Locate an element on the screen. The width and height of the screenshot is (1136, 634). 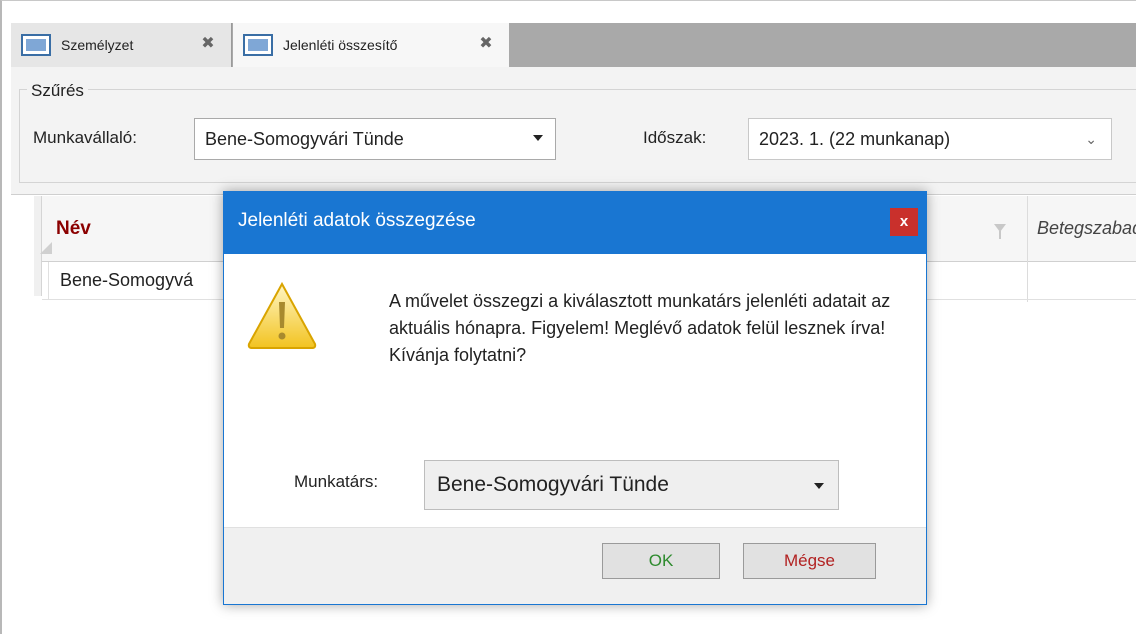
tab-label: Jelenléti összesítő is located at coordinates (340, 45).